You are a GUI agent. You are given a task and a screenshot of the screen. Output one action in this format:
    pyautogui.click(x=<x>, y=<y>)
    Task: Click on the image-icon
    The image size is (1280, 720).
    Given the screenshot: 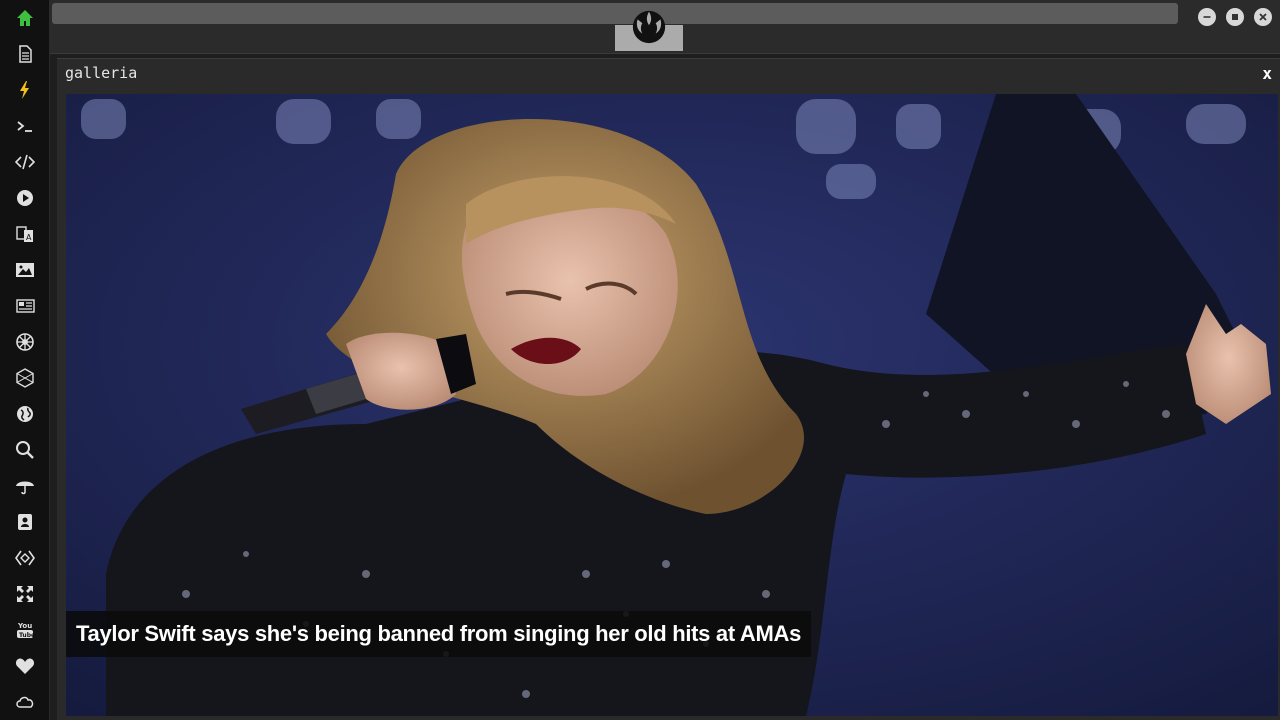 What is the action you would take?
    pyautogui.click(x=25, y=270)
    